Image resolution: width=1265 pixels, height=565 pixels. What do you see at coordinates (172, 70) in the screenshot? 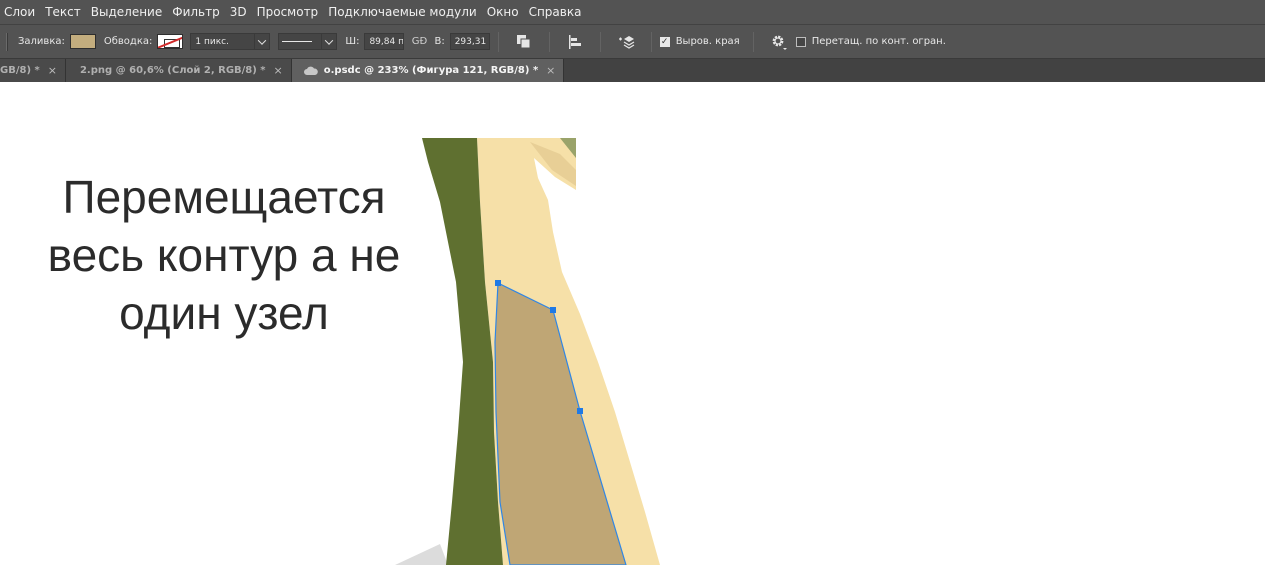
I see `tab-title: 2.png @ 60,6% (Слой 2, RGB/8) *` at bounding box center [172, 70].